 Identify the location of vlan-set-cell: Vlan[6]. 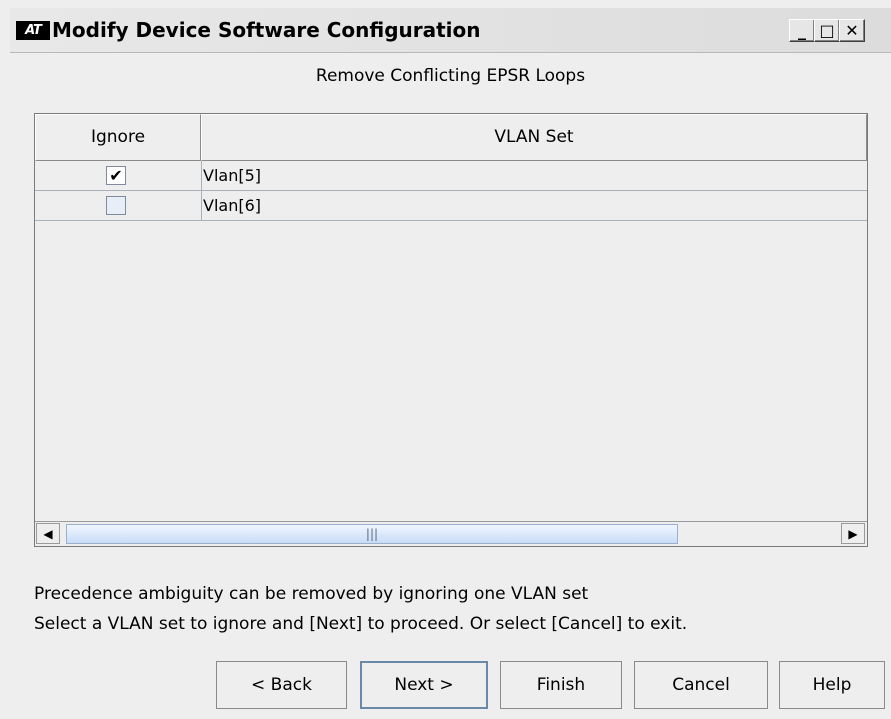
(232, 205).